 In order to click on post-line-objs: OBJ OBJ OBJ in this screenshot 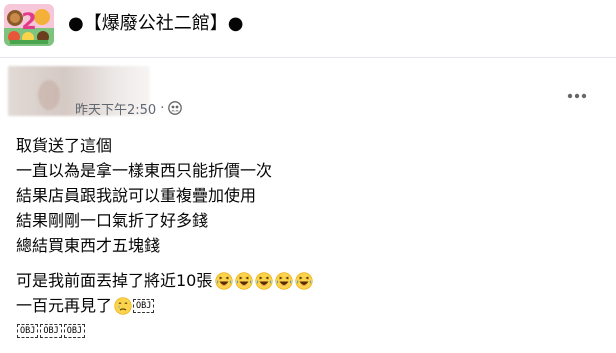, I will do `click(311, 330)`.